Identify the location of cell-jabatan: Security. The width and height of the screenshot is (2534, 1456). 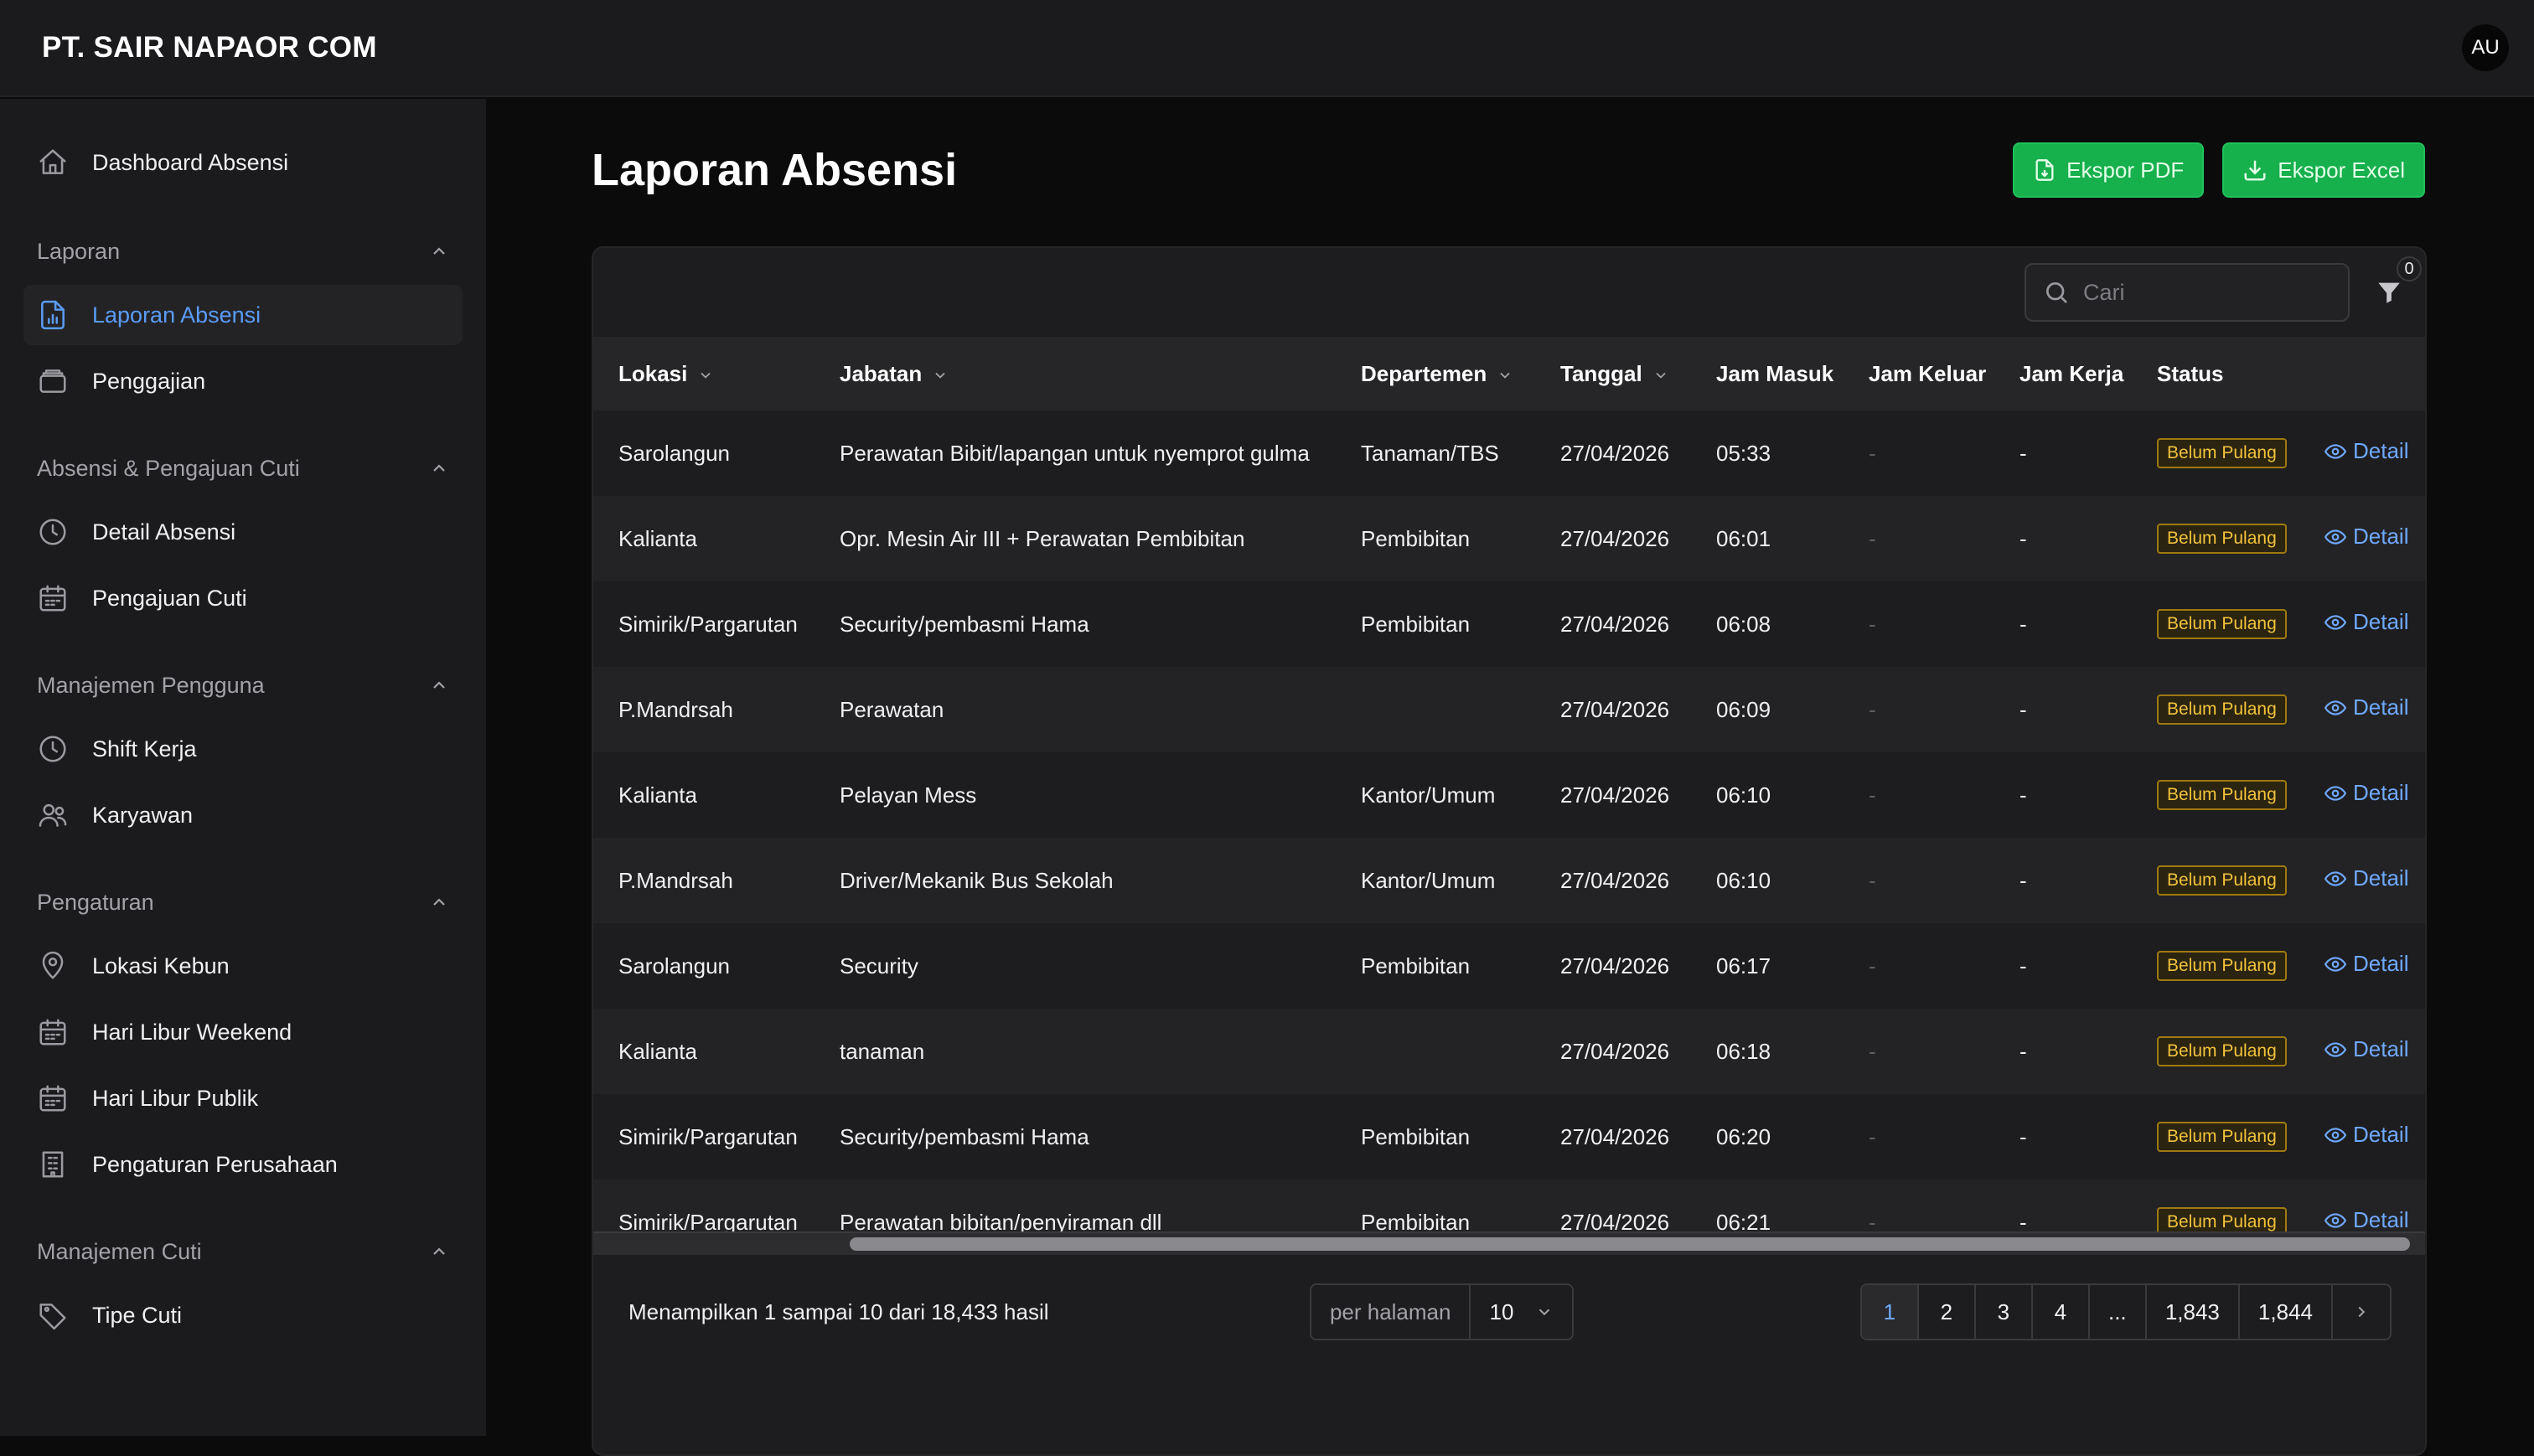
(879, 965).